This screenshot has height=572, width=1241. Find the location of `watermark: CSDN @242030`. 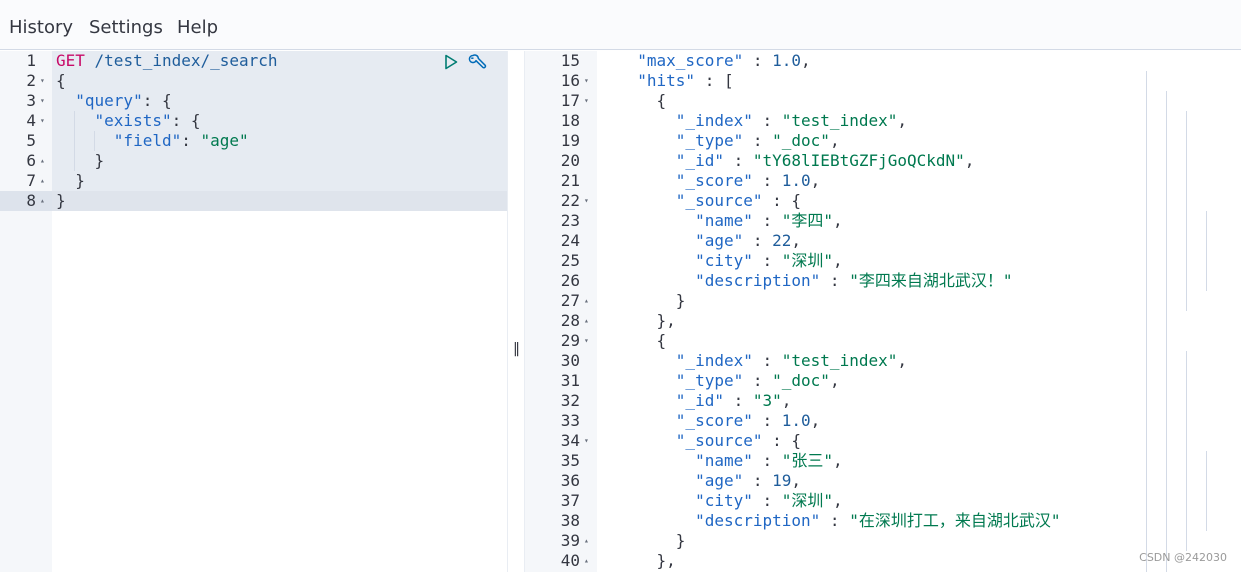

watermark: CSDN @242030 is located at coordinates (1183, 557).